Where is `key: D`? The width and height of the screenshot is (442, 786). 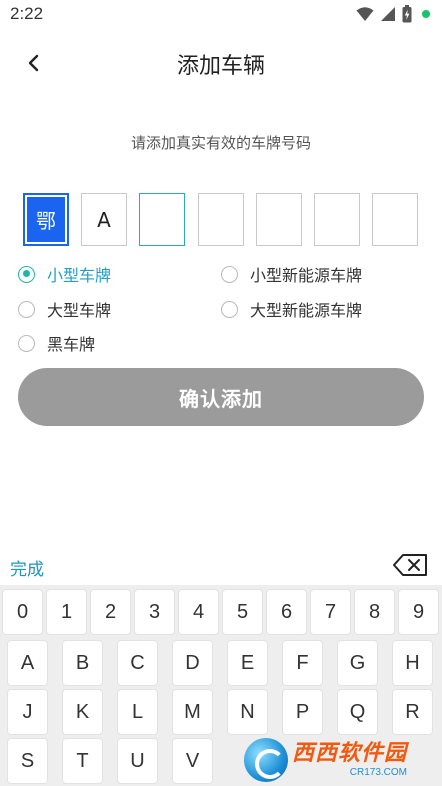
key: D is located at coordinates (192, 663).